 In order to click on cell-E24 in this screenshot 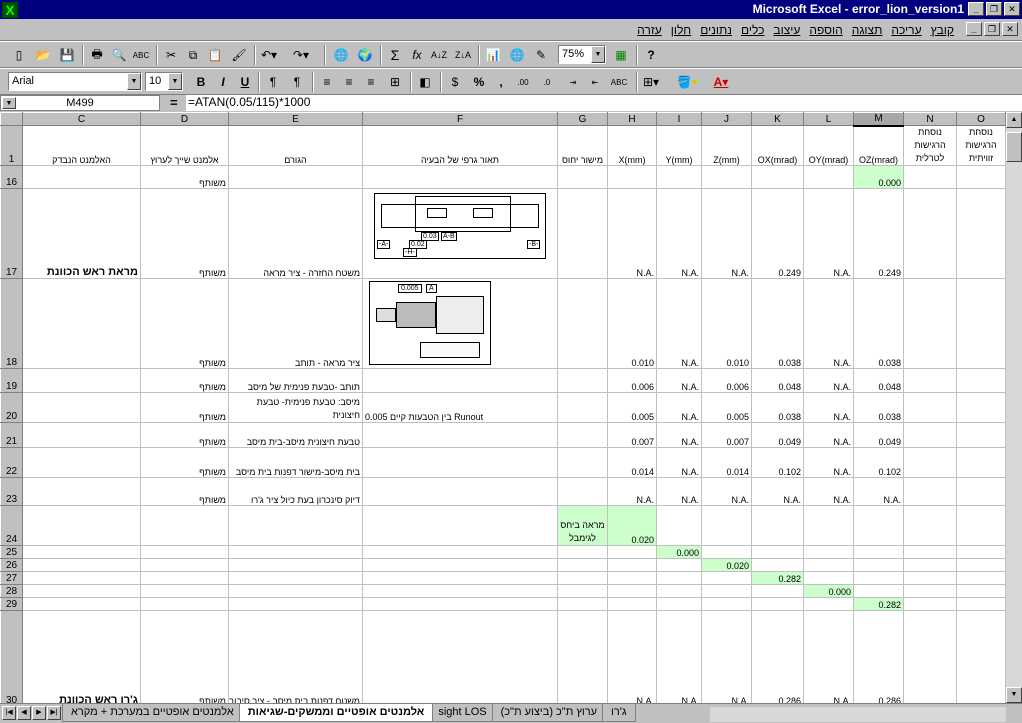, I will do `click(295, 525)`.